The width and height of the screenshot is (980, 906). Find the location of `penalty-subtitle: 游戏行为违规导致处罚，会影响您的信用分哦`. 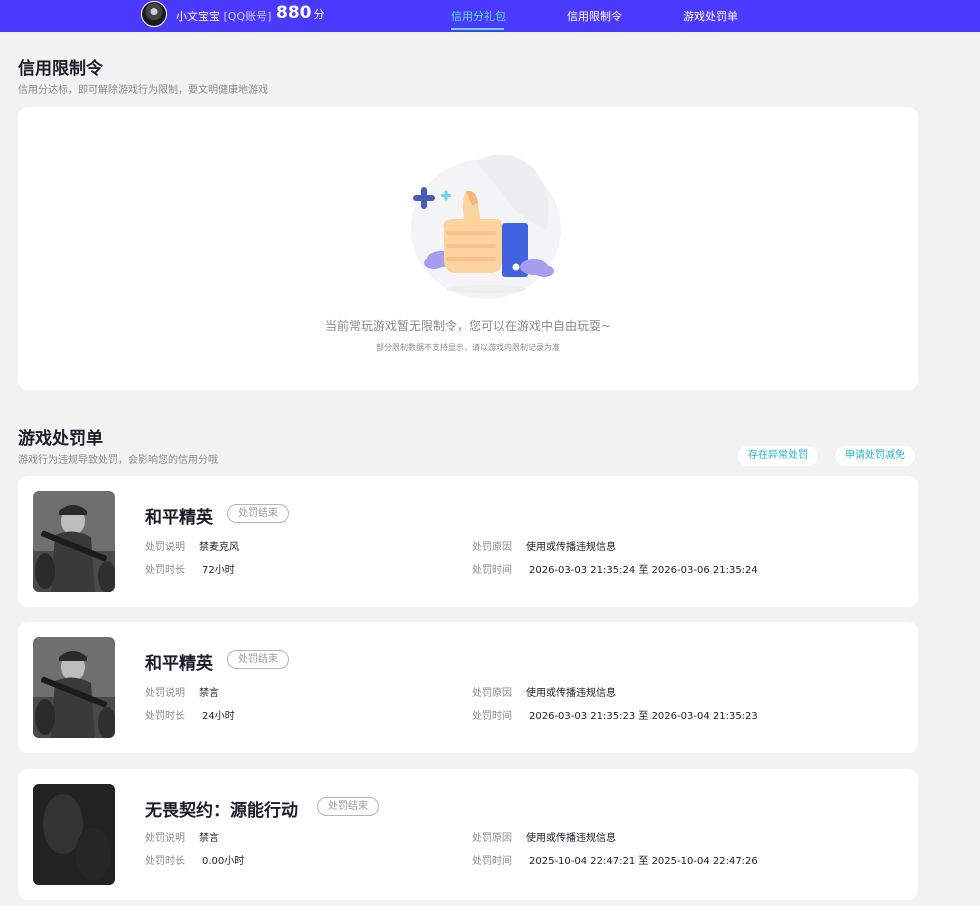

penalty-subtitle: 游戏行为违规导致处罚，会影响您的信用分哦 is located at coordinates (118, 460).